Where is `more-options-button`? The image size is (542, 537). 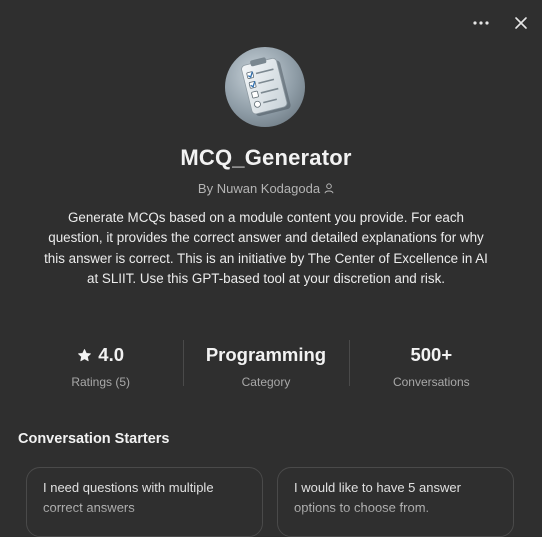
more-options-button is located at coordinates (481, 23).